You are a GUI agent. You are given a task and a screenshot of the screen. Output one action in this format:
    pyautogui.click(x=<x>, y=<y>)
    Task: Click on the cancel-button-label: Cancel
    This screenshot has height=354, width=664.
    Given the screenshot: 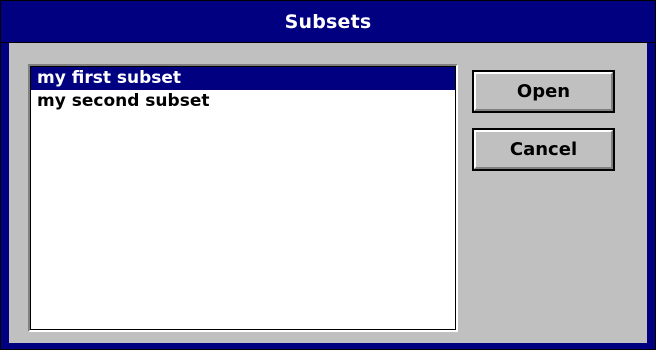 What is the action you would take?
    pyautogui.click(x=543, y=149)
    